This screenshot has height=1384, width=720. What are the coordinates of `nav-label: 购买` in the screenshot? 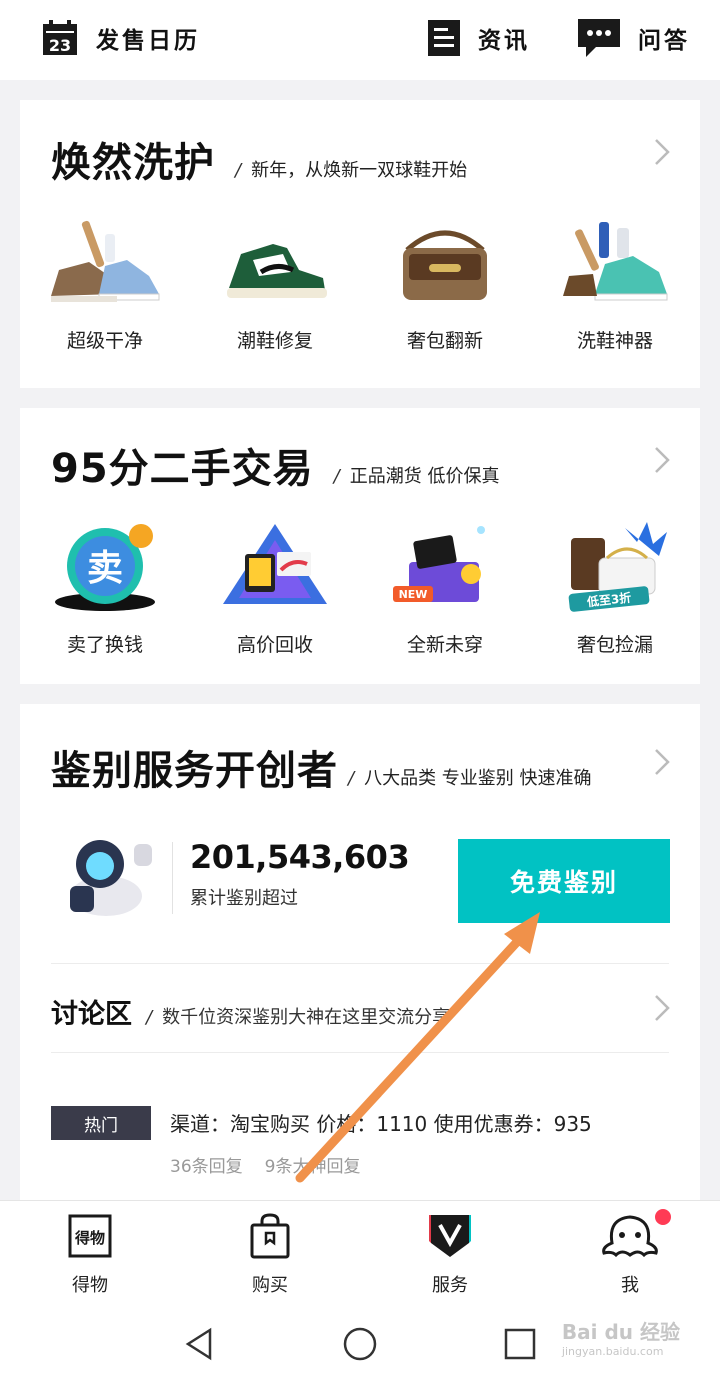 It's located at (270, 1285).